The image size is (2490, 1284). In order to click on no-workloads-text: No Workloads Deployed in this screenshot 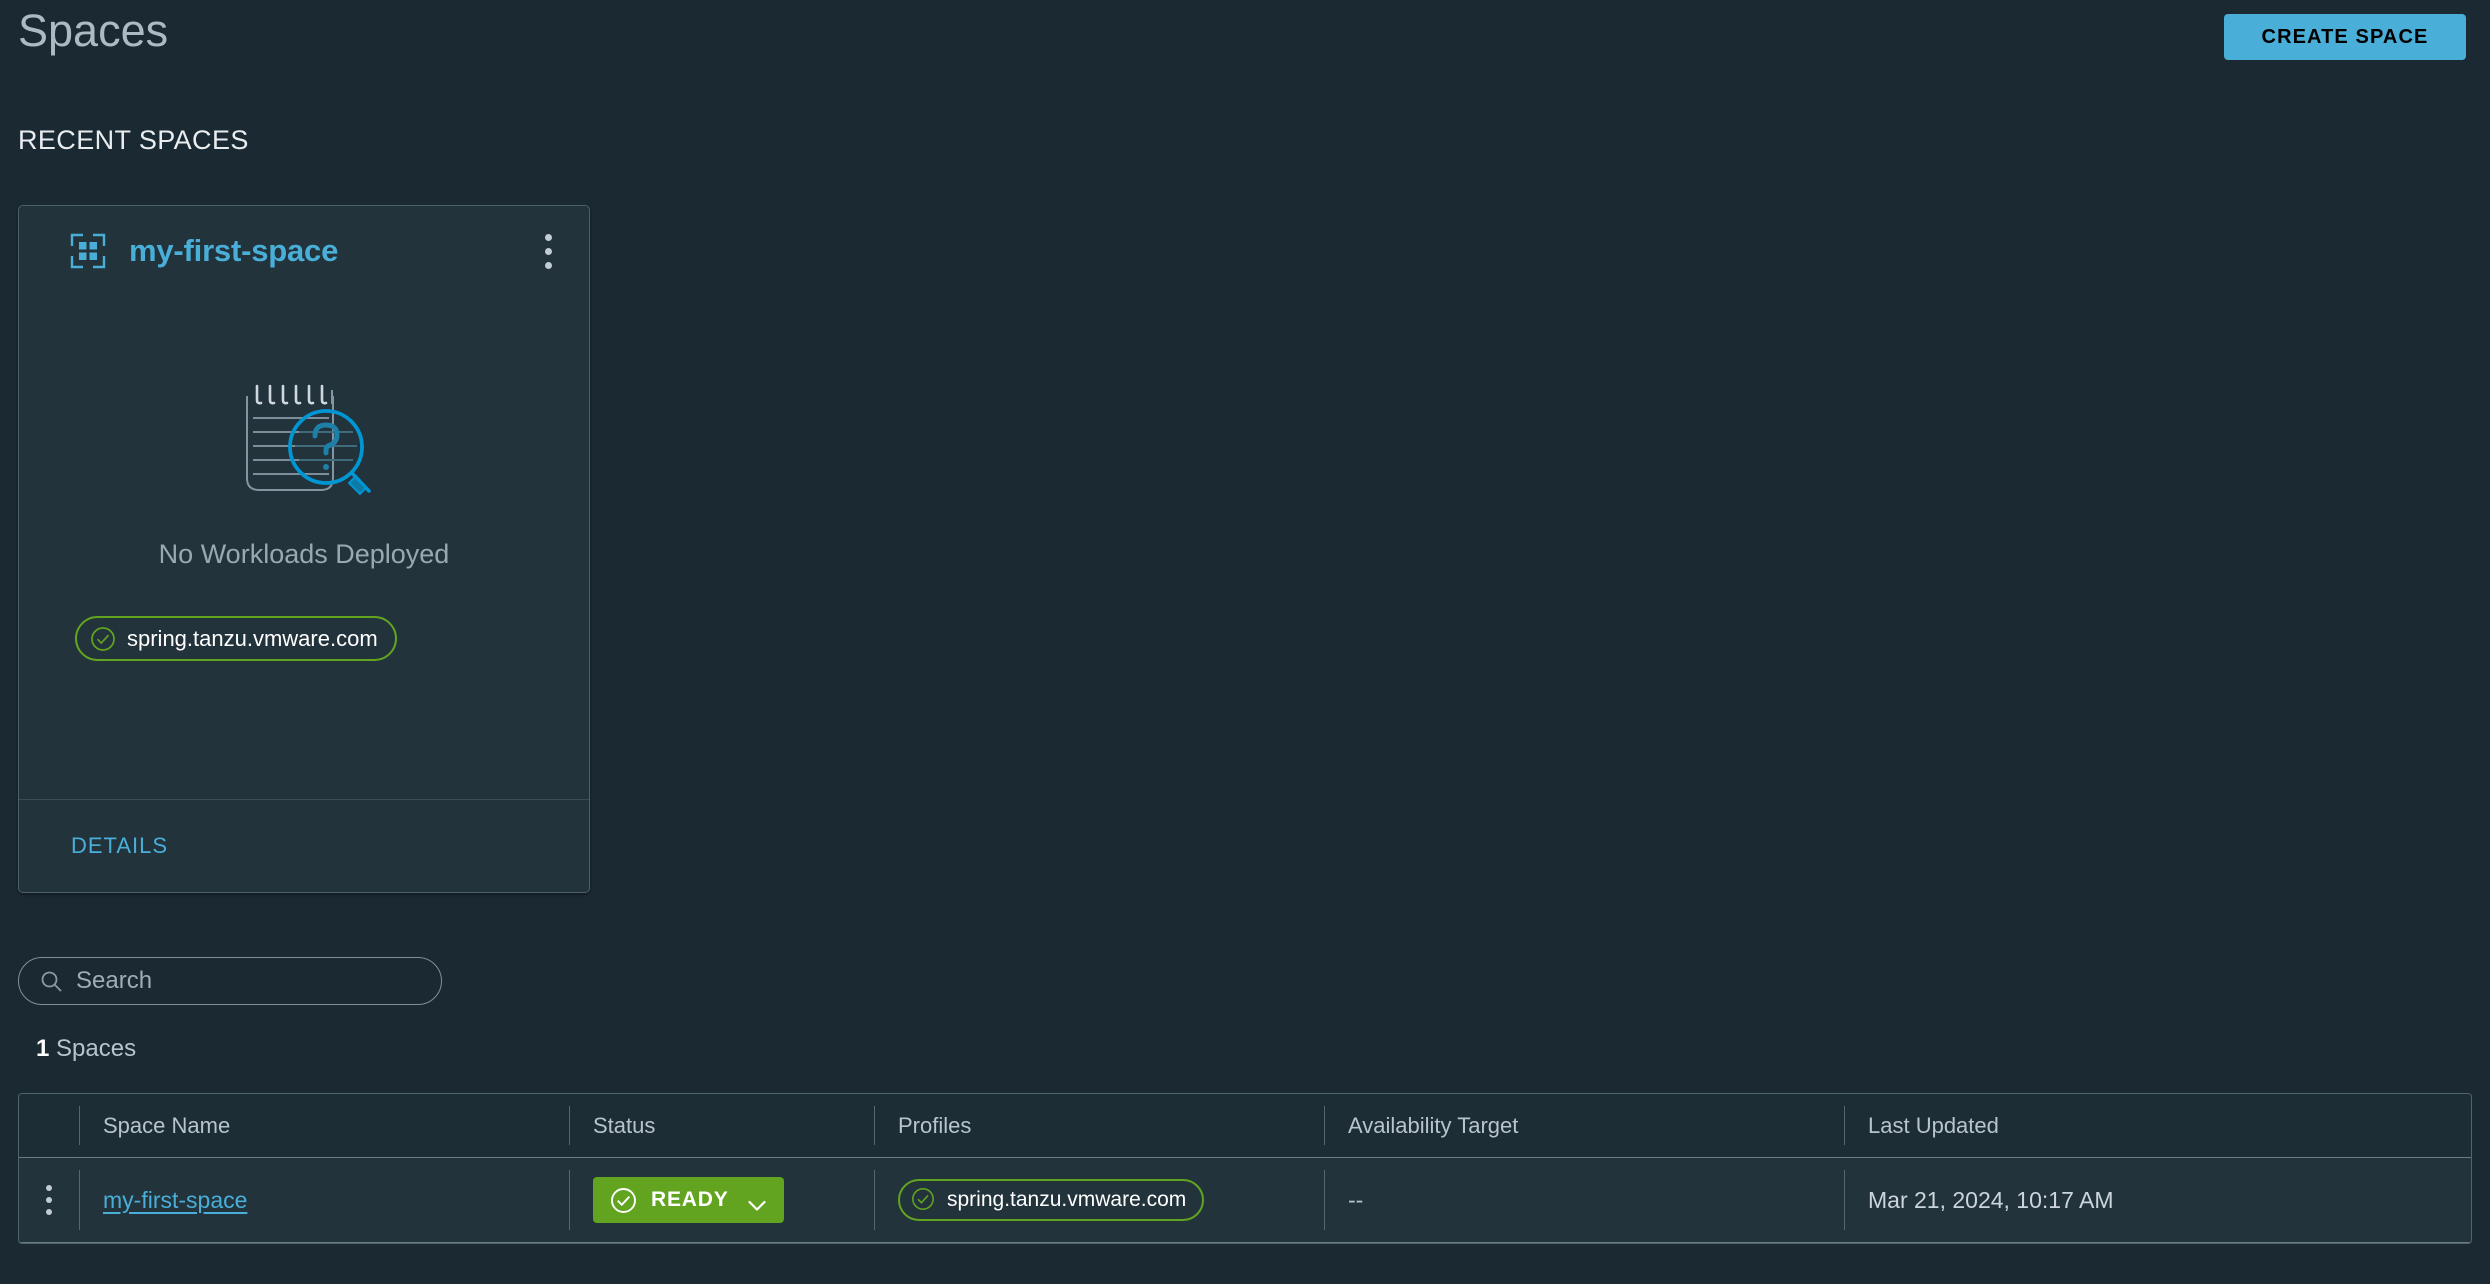, I will do `click(304, 554)`.